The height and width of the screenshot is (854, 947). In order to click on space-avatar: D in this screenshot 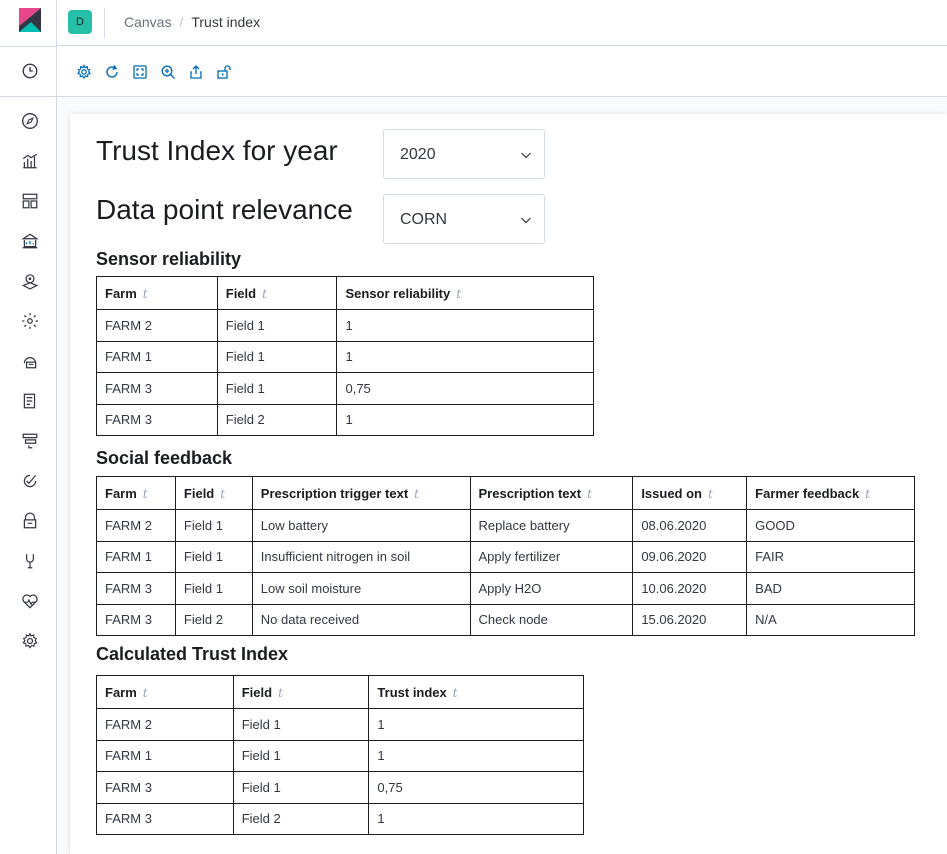, I will do `click(80, 22)`.